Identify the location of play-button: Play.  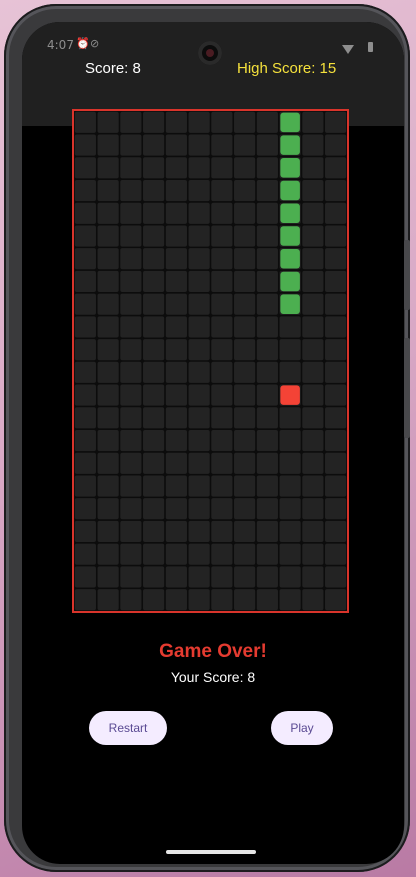
(302, 728).